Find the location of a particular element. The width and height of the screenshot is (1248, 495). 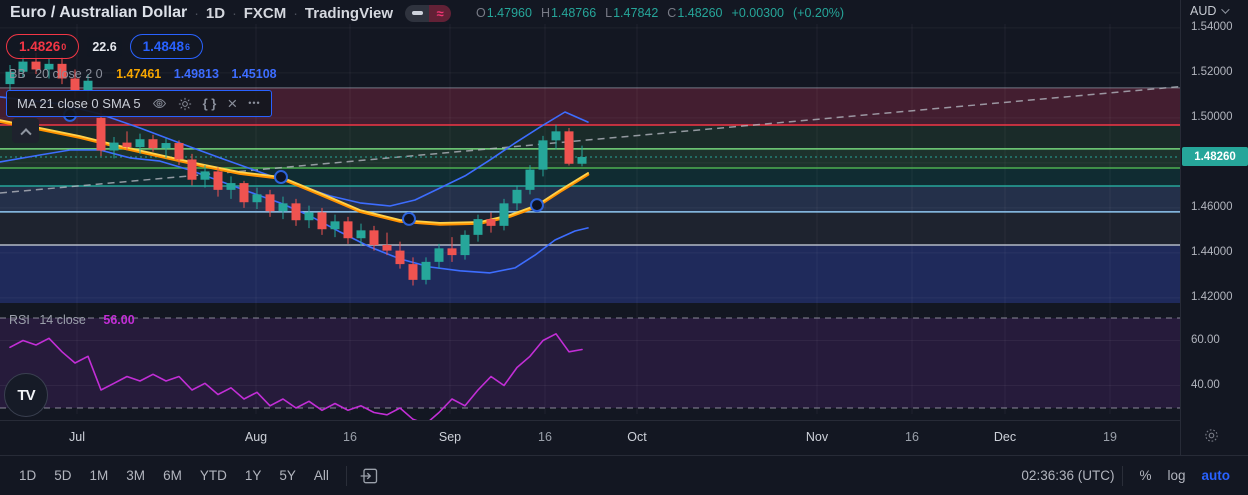

open-label: O is located at coordinates (481, 13).